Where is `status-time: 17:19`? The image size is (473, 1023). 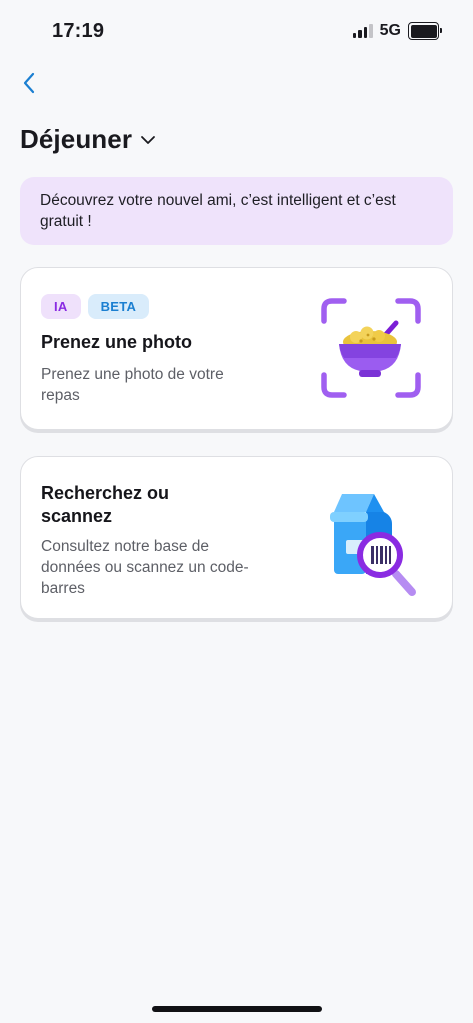 status-time: 17:19 is located at coordinates (78, 31).